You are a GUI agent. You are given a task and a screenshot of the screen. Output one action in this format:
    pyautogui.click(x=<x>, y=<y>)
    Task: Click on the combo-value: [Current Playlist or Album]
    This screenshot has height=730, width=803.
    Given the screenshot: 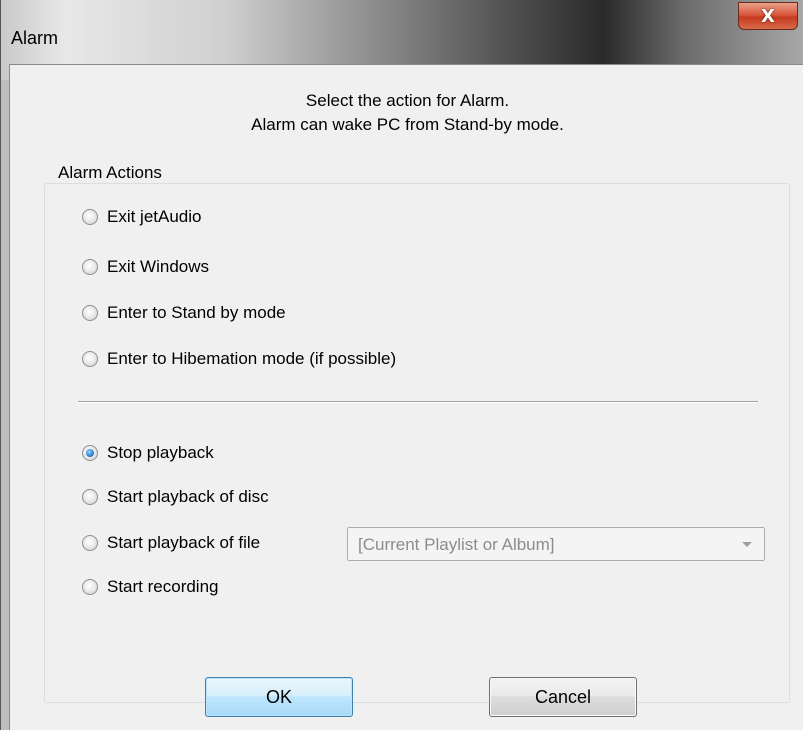 What is the action you would take?
    pyautogui.click(x=456, y=544)
    